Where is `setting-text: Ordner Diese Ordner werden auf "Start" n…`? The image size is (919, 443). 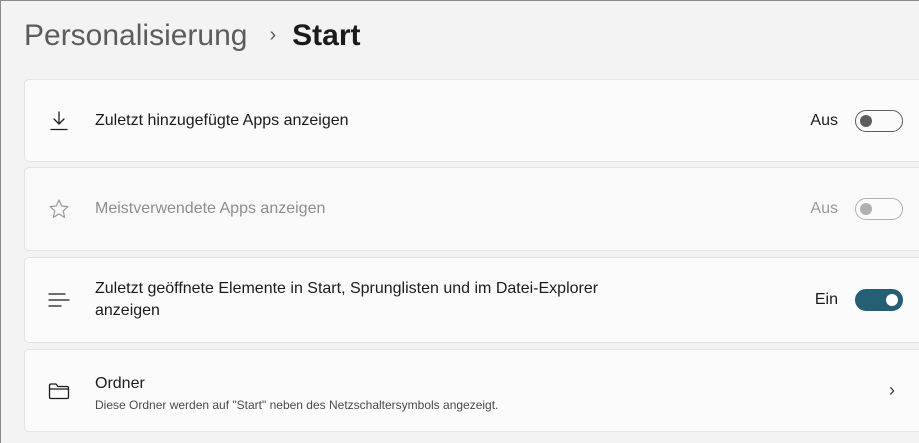 setting-text: Ordner Diese Ordner werden auf "Start" n… is located at coordinates (296, 393).